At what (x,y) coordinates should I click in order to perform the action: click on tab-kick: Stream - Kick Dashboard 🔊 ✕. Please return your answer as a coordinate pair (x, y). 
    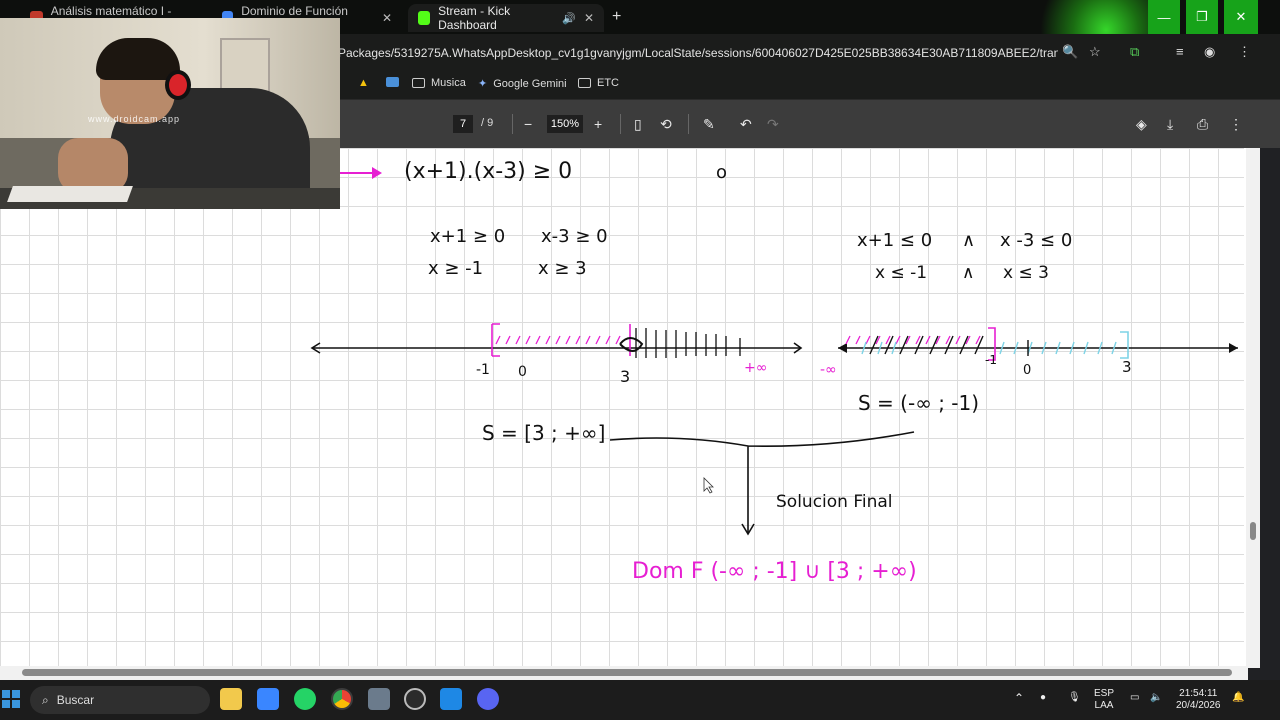
    Looking at the image, I should click on (506, 18).